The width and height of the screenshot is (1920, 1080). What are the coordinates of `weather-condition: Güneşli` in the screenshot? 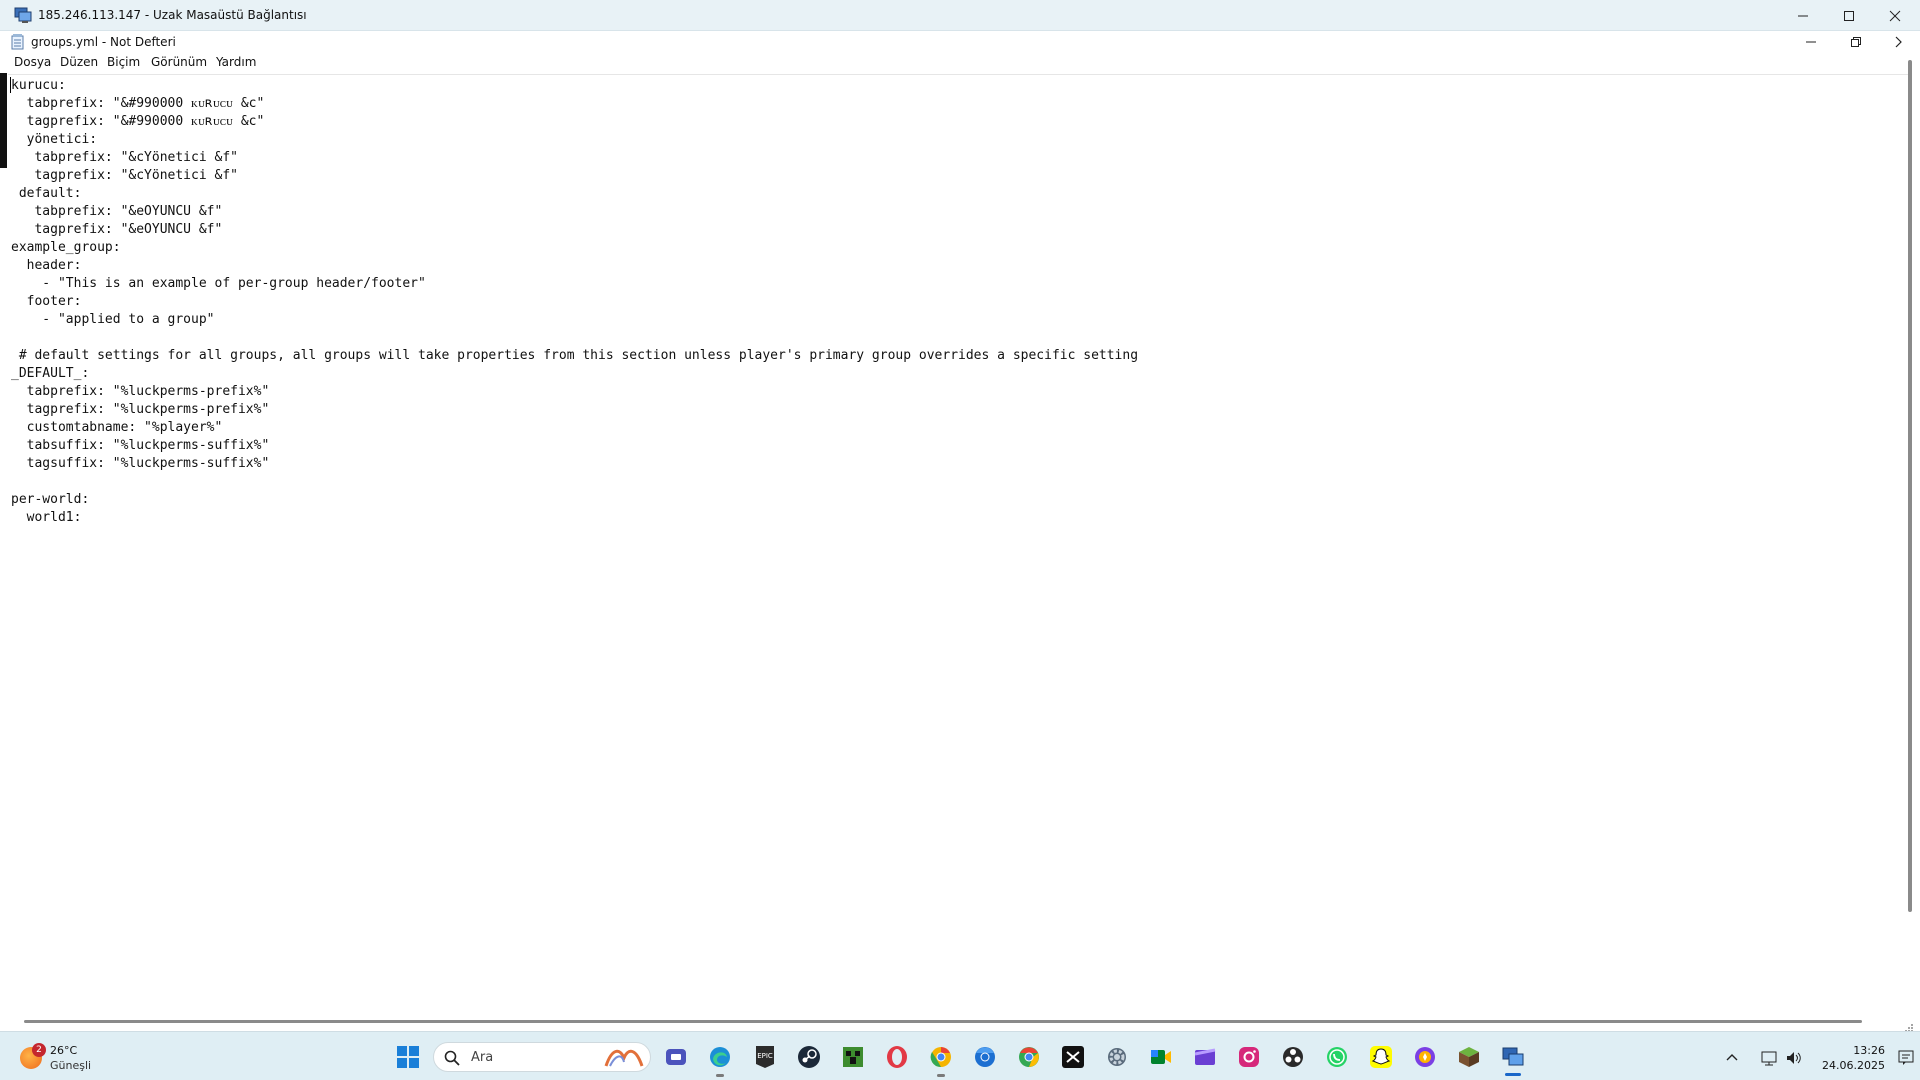 It's located at (71, 1065).